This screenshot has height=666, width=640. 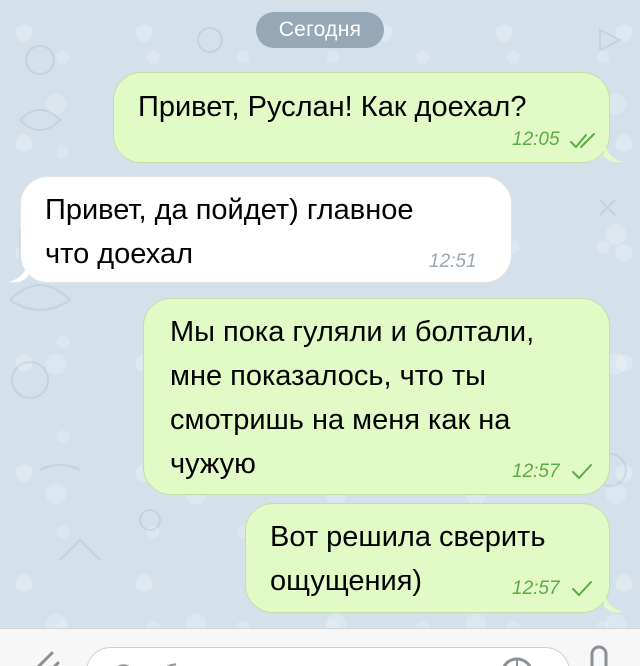 What do you see at coordinates (332, 107) in the screenshot?
I see `message-text: Привет, Руслан! Как доехал?` at bounding box center [332, 107].